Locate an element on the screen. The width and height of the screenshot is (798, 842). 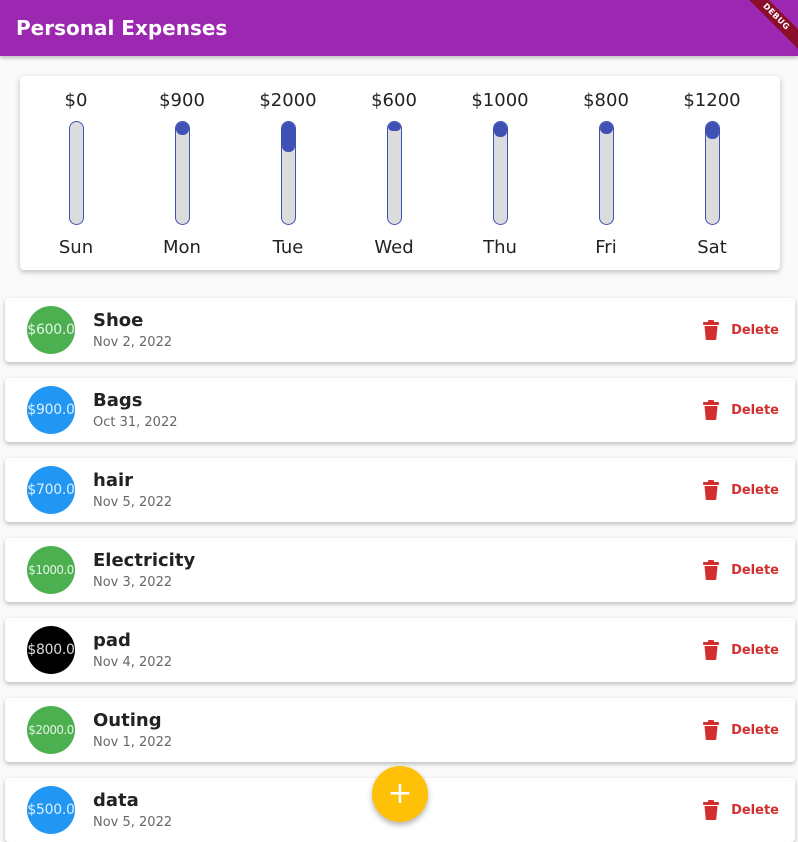
bar-day-label: Sun is located at coordinates (76, 247).